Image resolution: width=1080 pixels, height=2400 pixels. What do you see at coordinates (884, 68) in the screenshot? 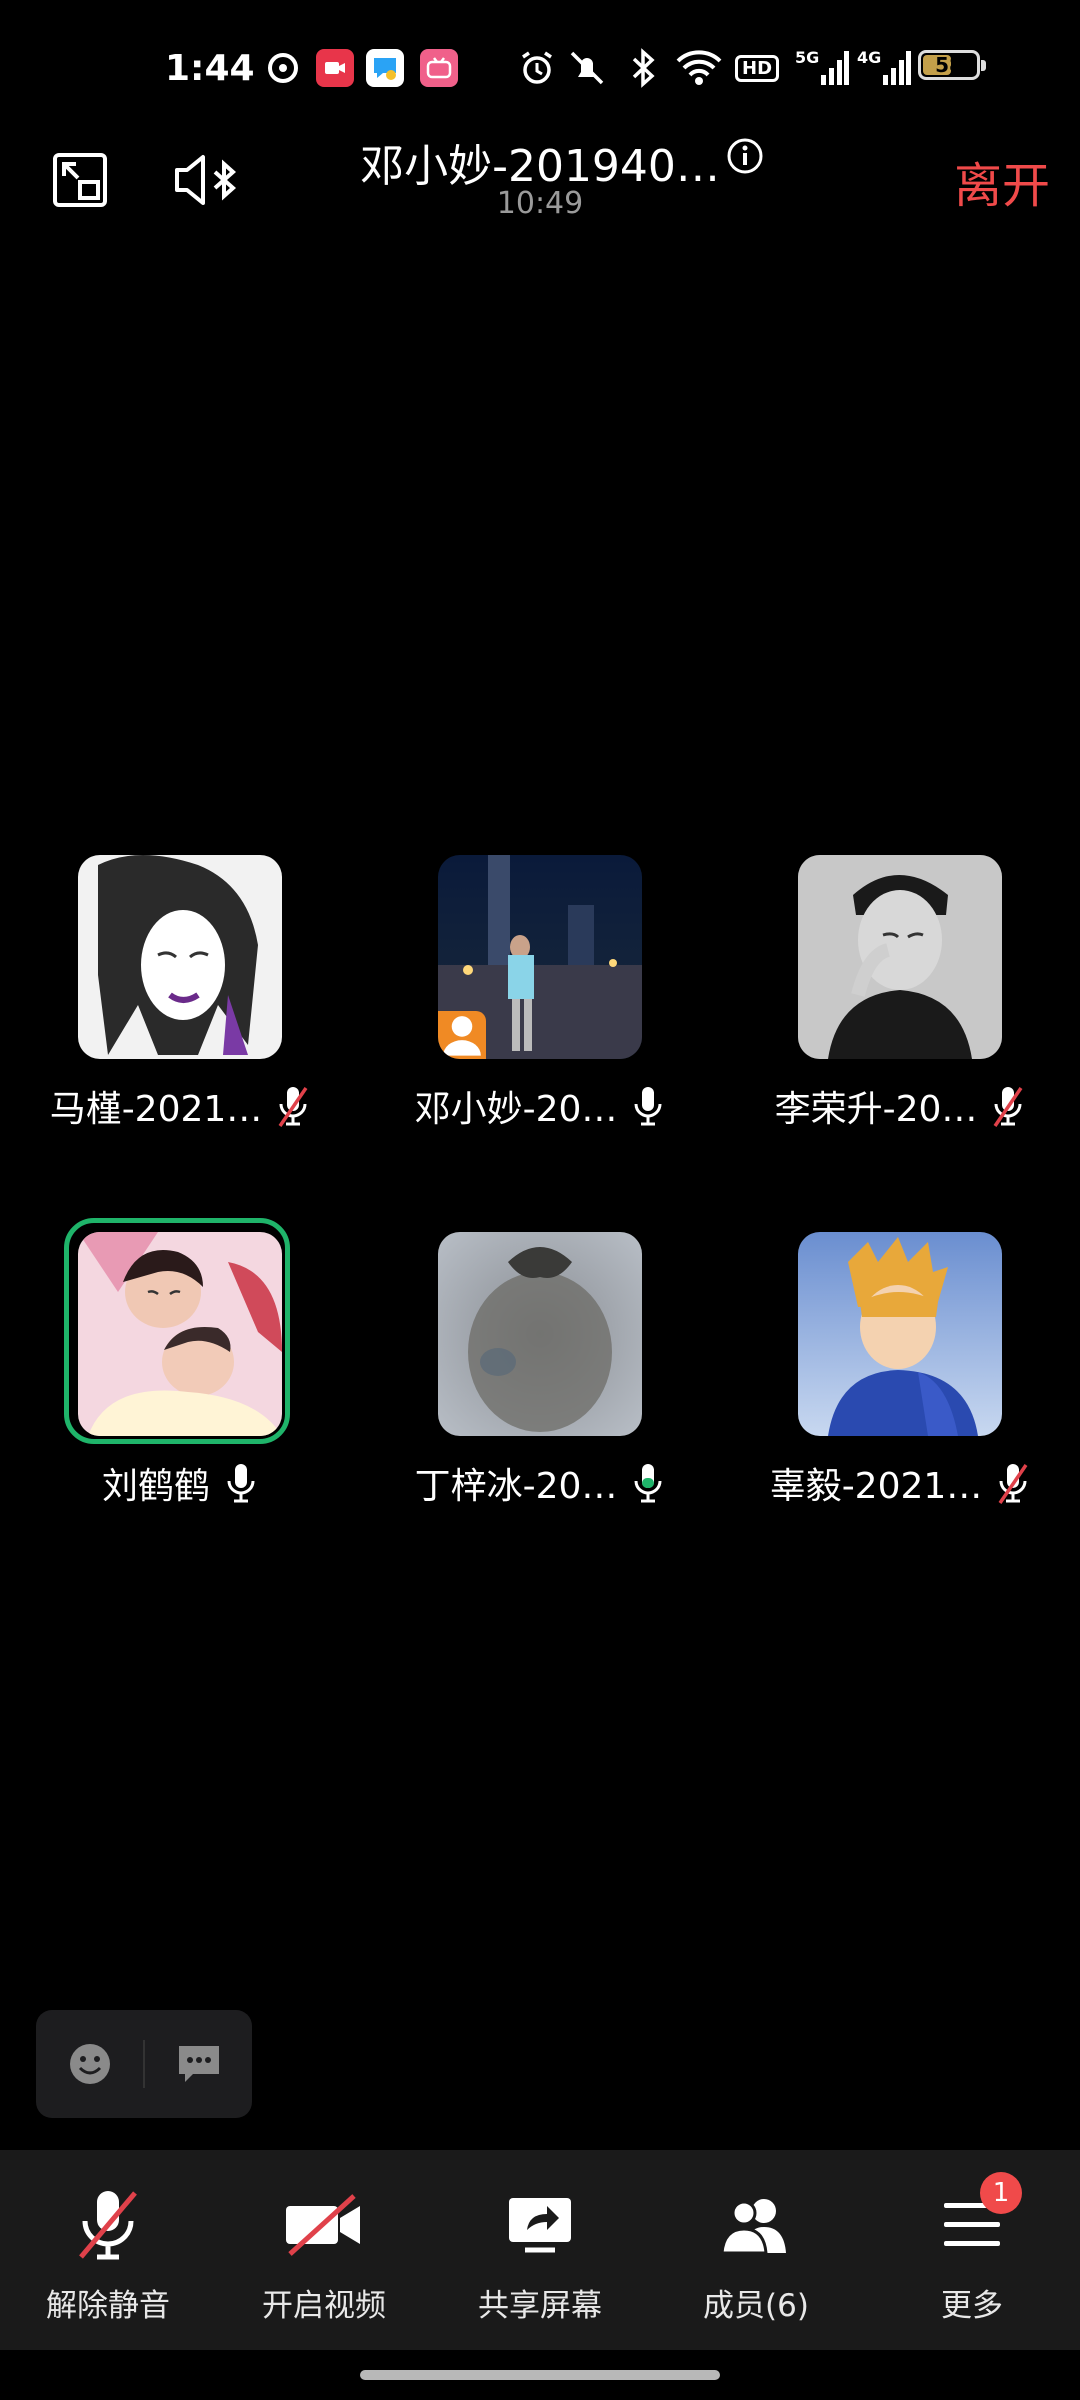
I see `signal-4g-icon: 4G` at bounding box center [884, 68].